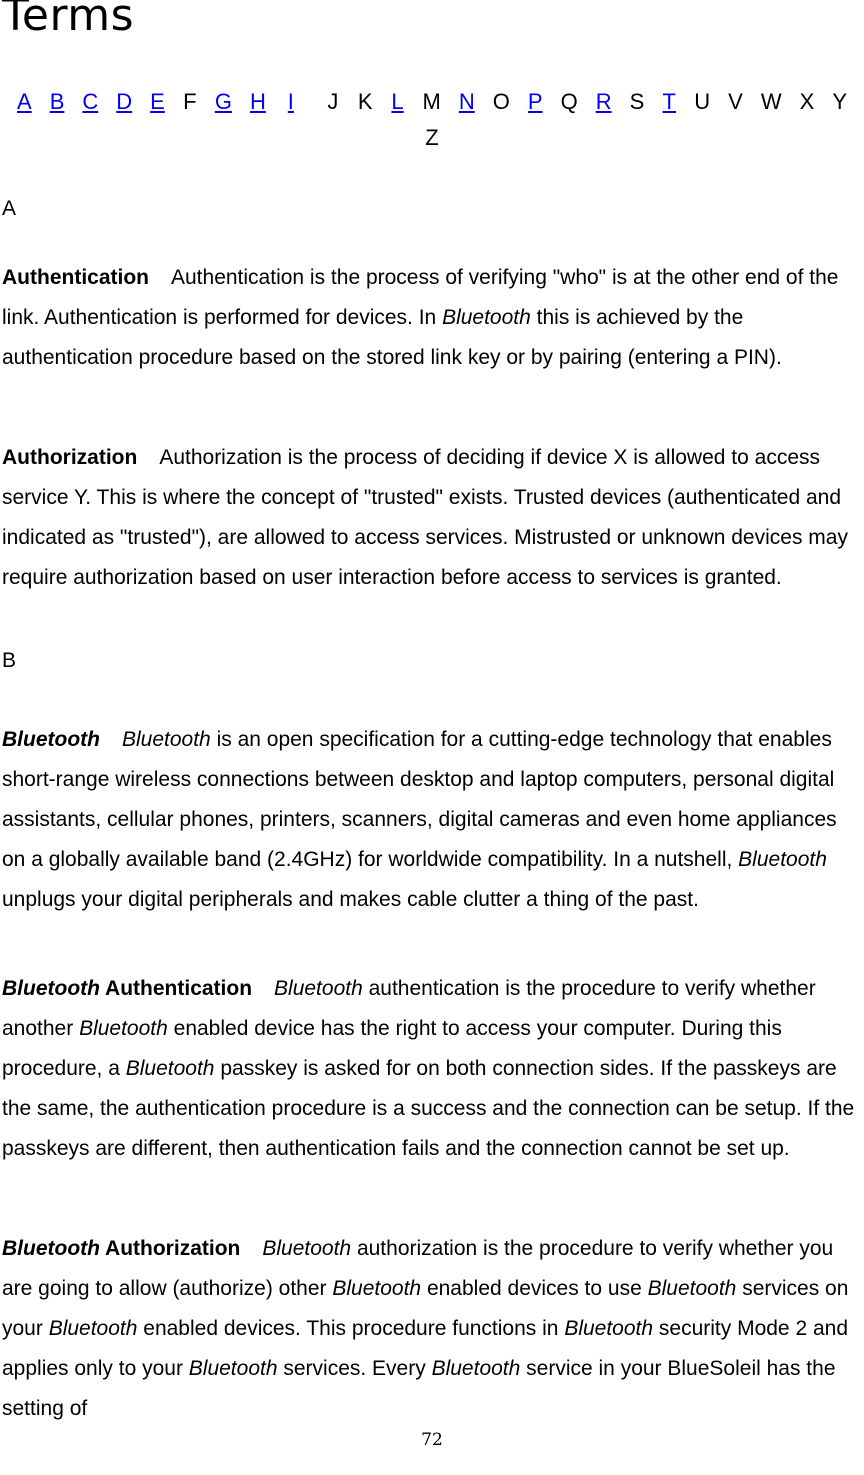 This screenshot has height=1475, width=864. What do you see at coordinates (501, 101) in the screenshot?
I see `alpha-plain-o: O` at bounding box center [501, 101].